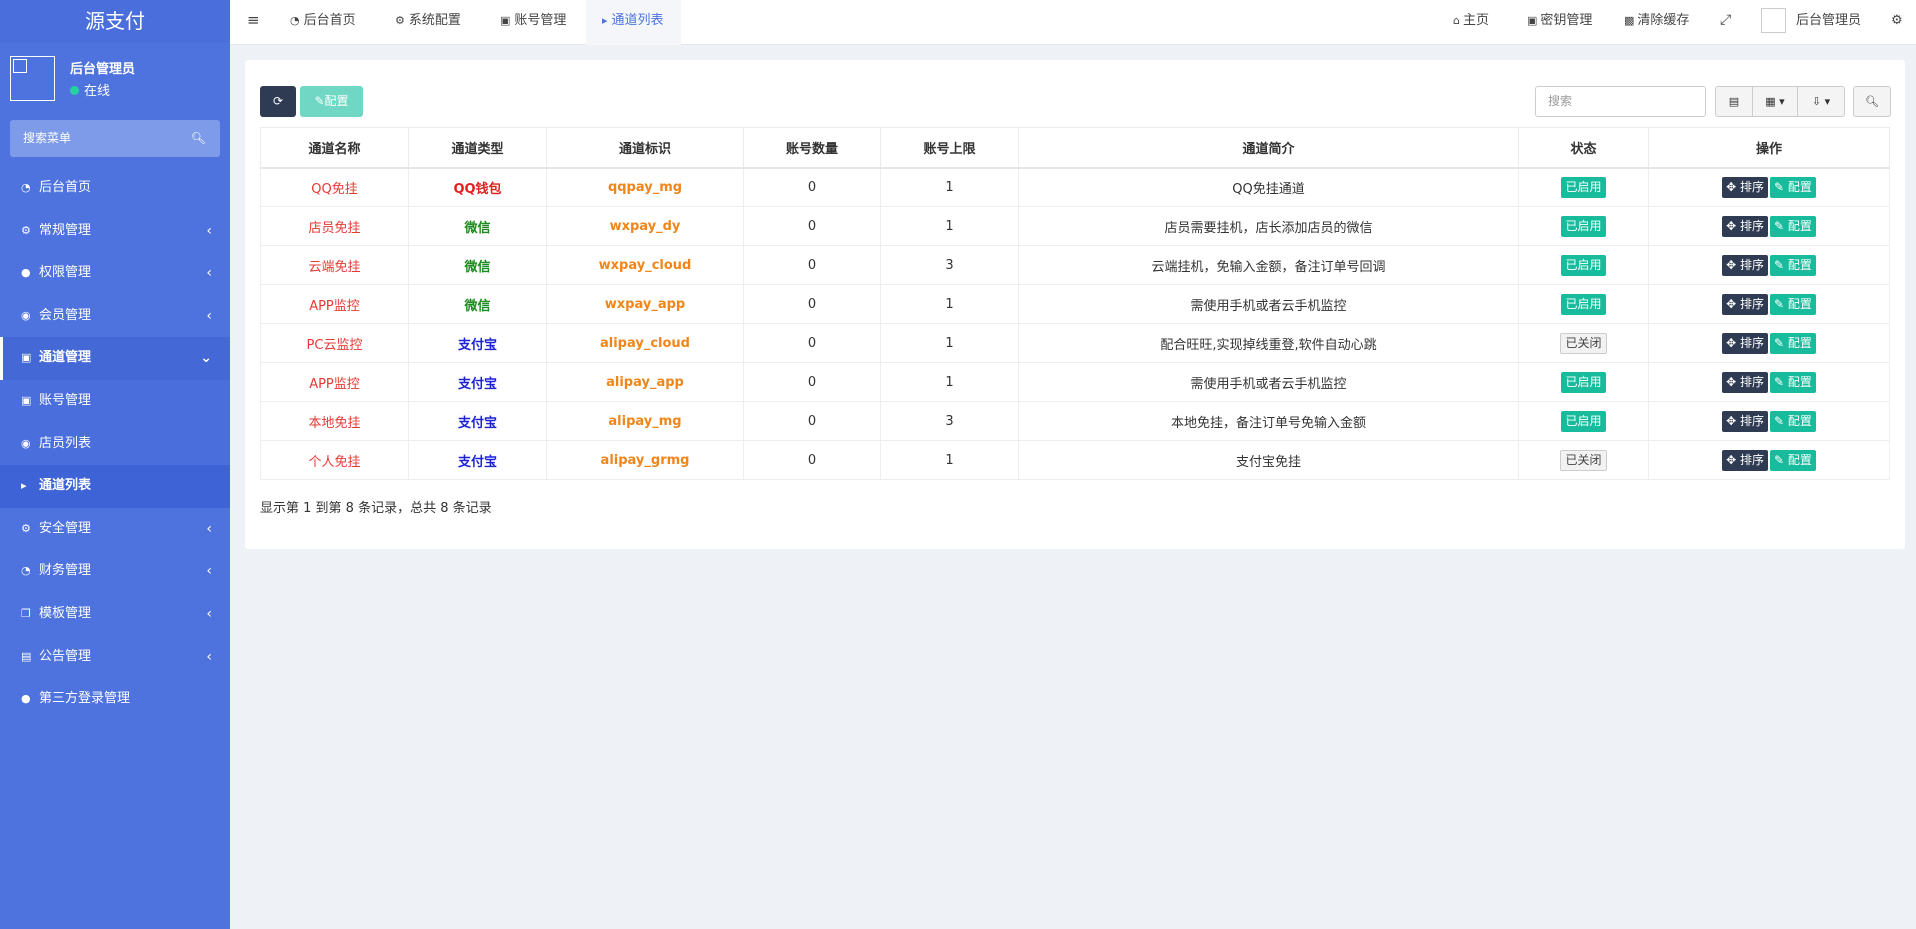 This screenshot has height=929, width=1916. Describe the element at coordinates (329, 20) in the screenshot. I see `tab-label: 后台首页` at that location.